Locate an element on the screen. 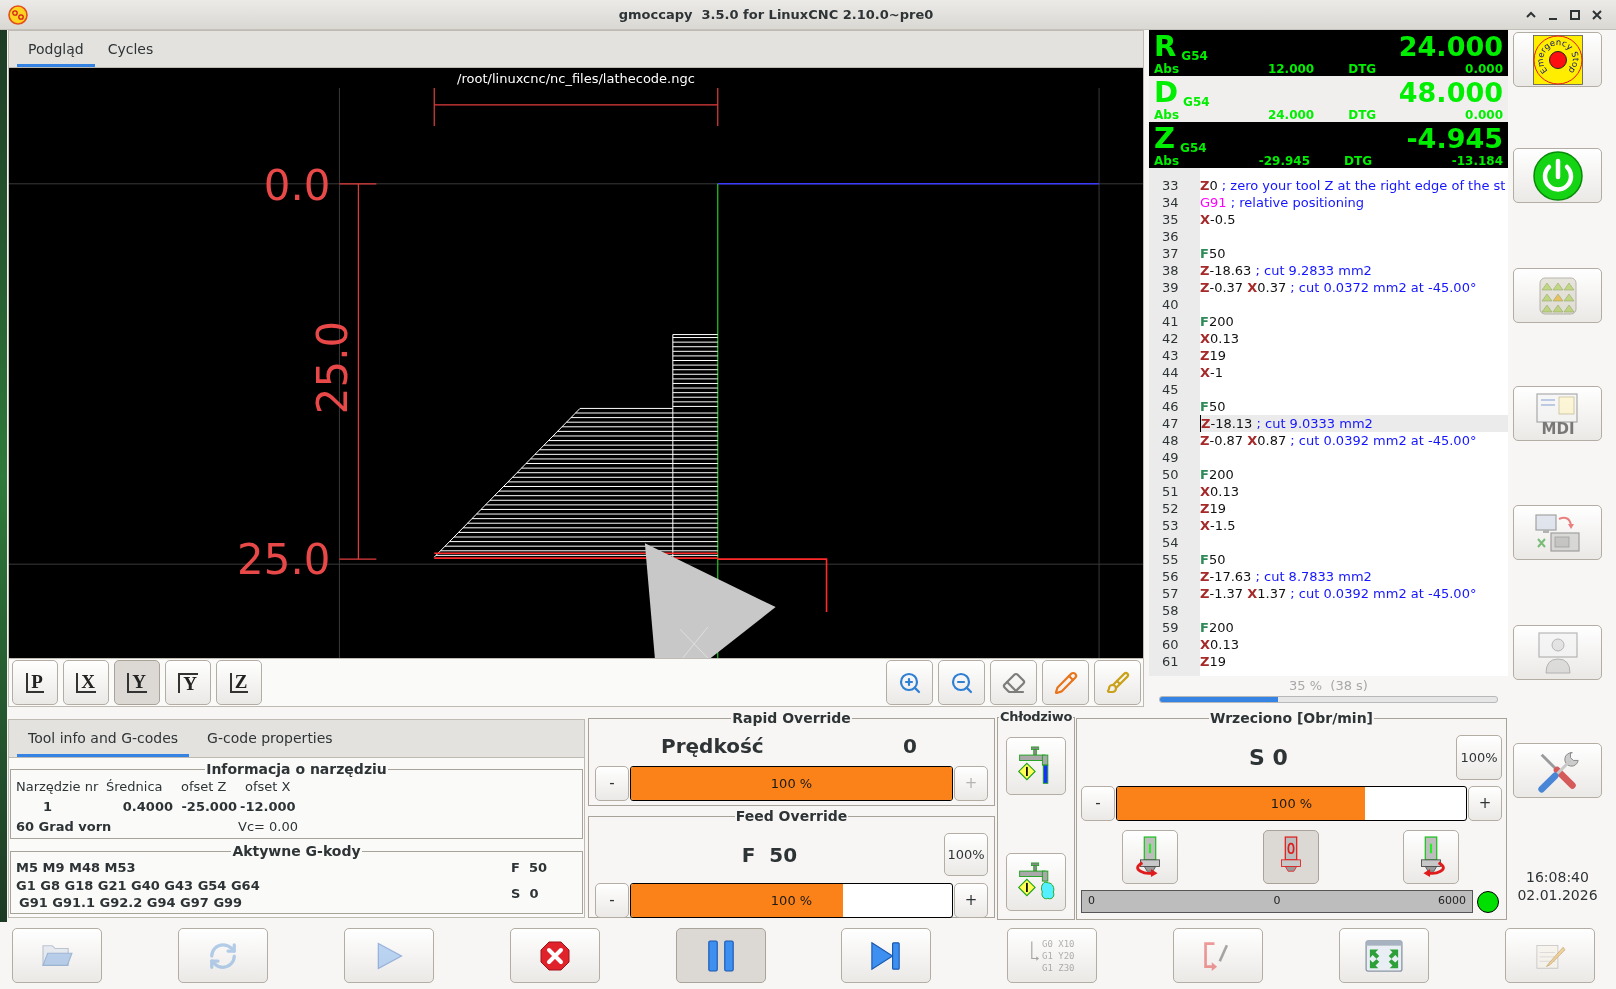  offset-x: -12.000 is located at coordinates (268, 807).